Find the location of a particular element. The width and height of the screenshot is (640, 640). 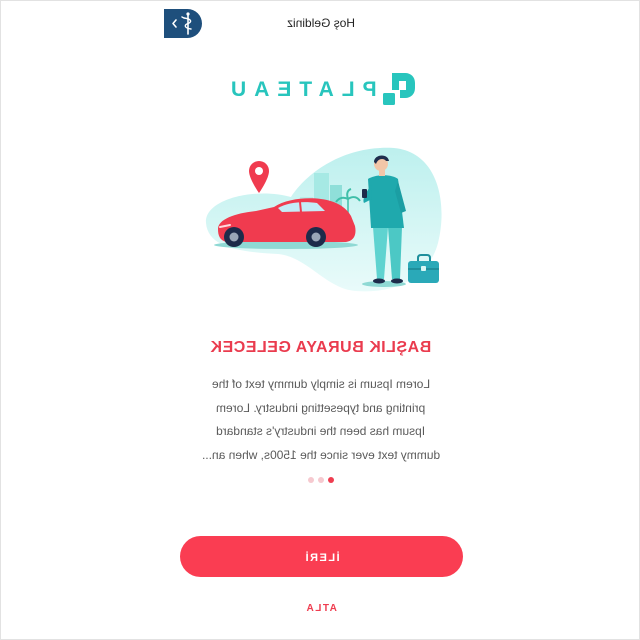

description-line: Ipsum has been the industry's standard is located at coordinates (320, 432).